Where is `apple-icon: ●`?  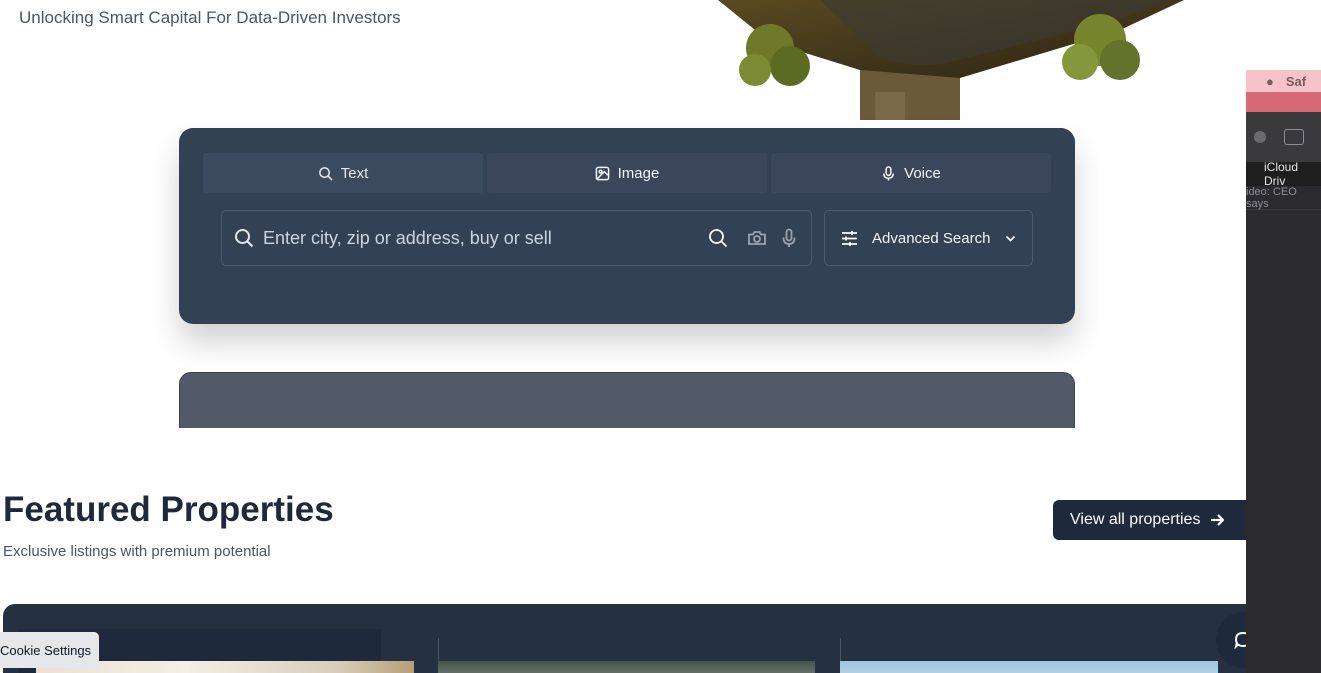
apple-icon: ● is located at coordinates (1270, 81).